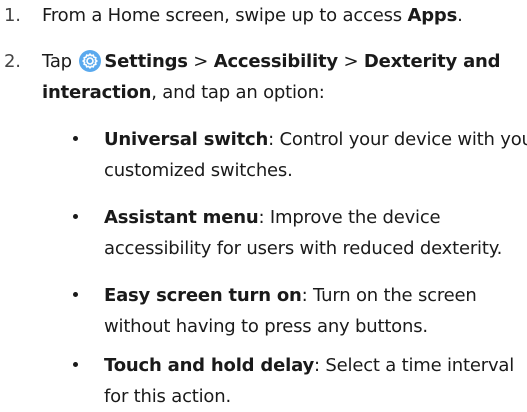 The height and width of the screenshot is (412, 527). I want to click on option-desc-cont: without having to press any buttons., so click(266, 326).